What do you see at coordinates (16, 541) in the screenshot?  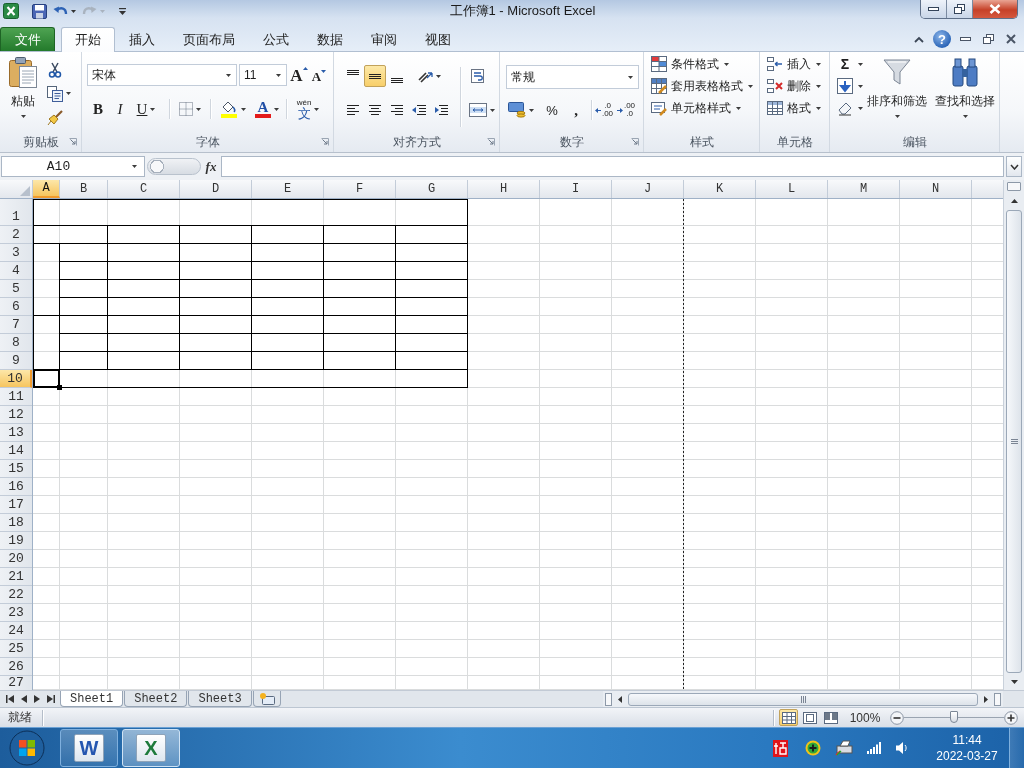 I see `row-header: 19` at bounding box center [16, 541].